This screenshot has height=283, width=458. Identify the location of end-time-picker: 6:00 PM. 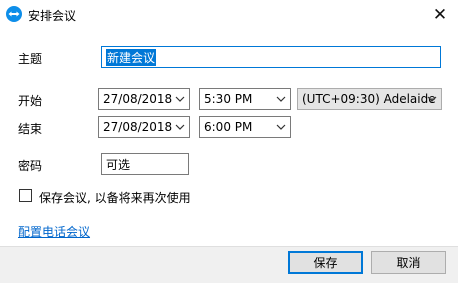
(245, 127).